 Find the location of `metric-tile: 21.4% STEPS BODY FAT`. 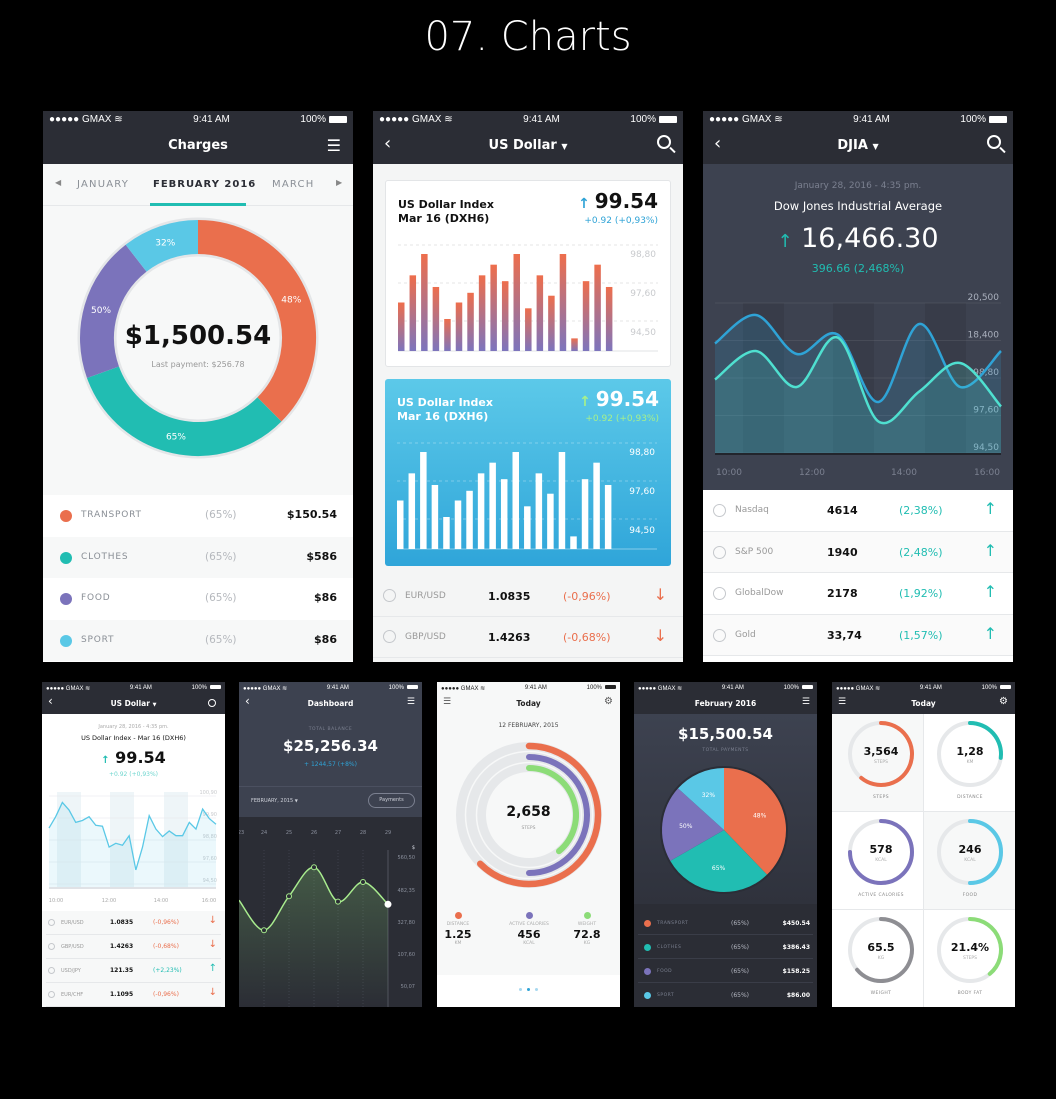

metric-tile: 21.4% STEPS BODY FAT is located at coordinates (969, 958).